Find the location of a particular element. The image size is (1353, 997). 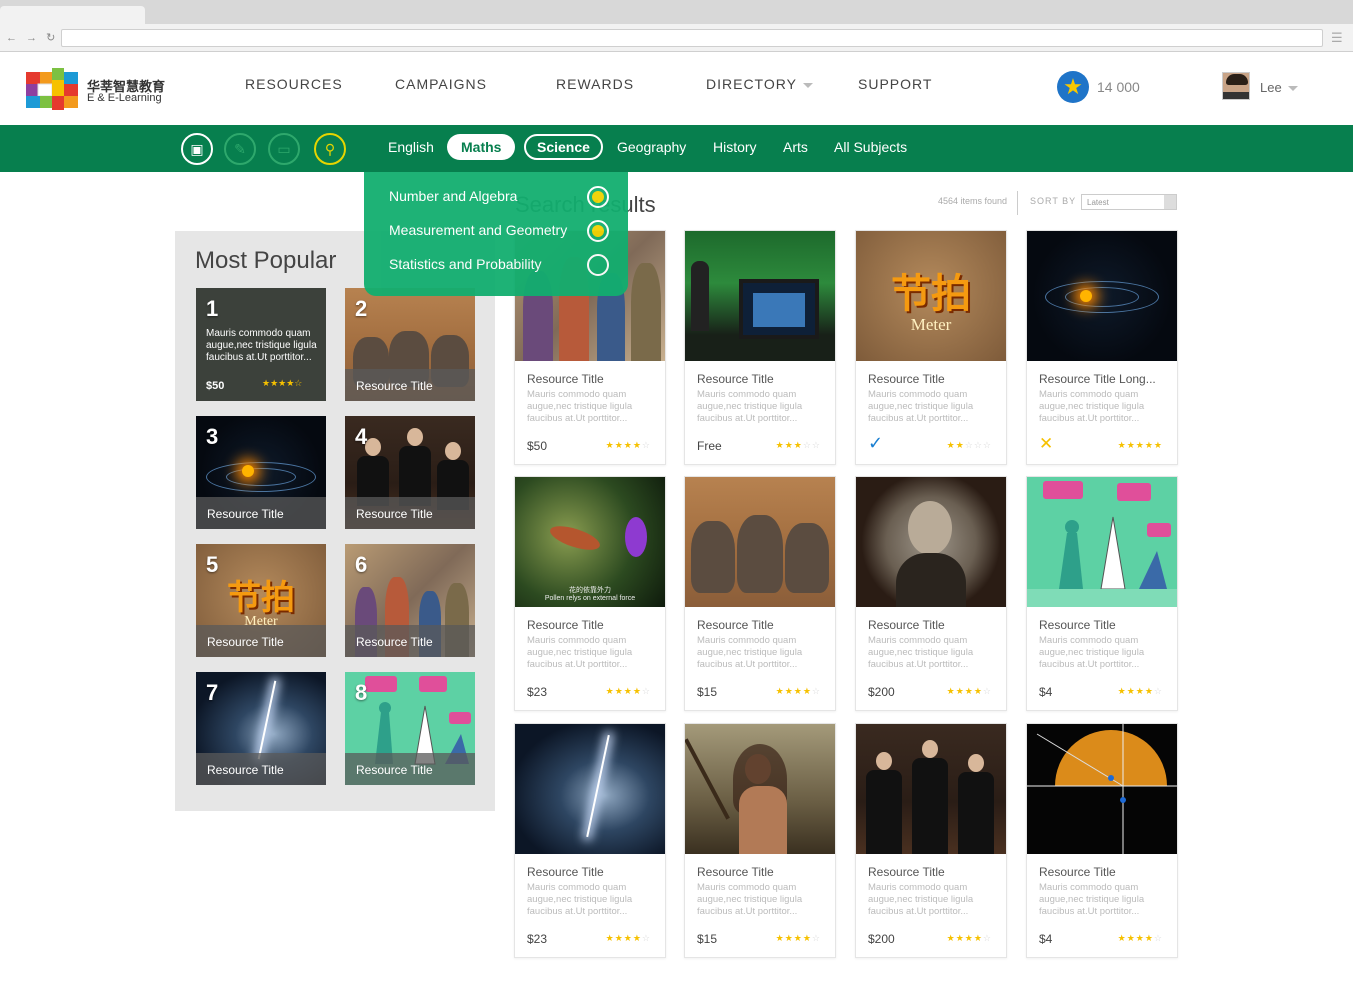

pencil-icon: ✎ is located at coordinates (240, 149).